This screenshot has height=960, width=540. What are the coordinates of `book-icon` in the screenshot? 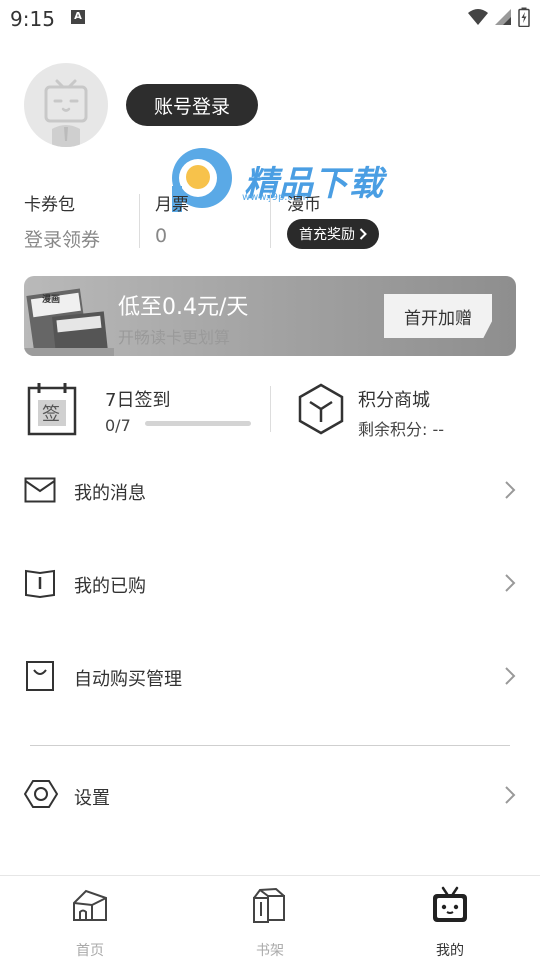 It's located at (40, 584).